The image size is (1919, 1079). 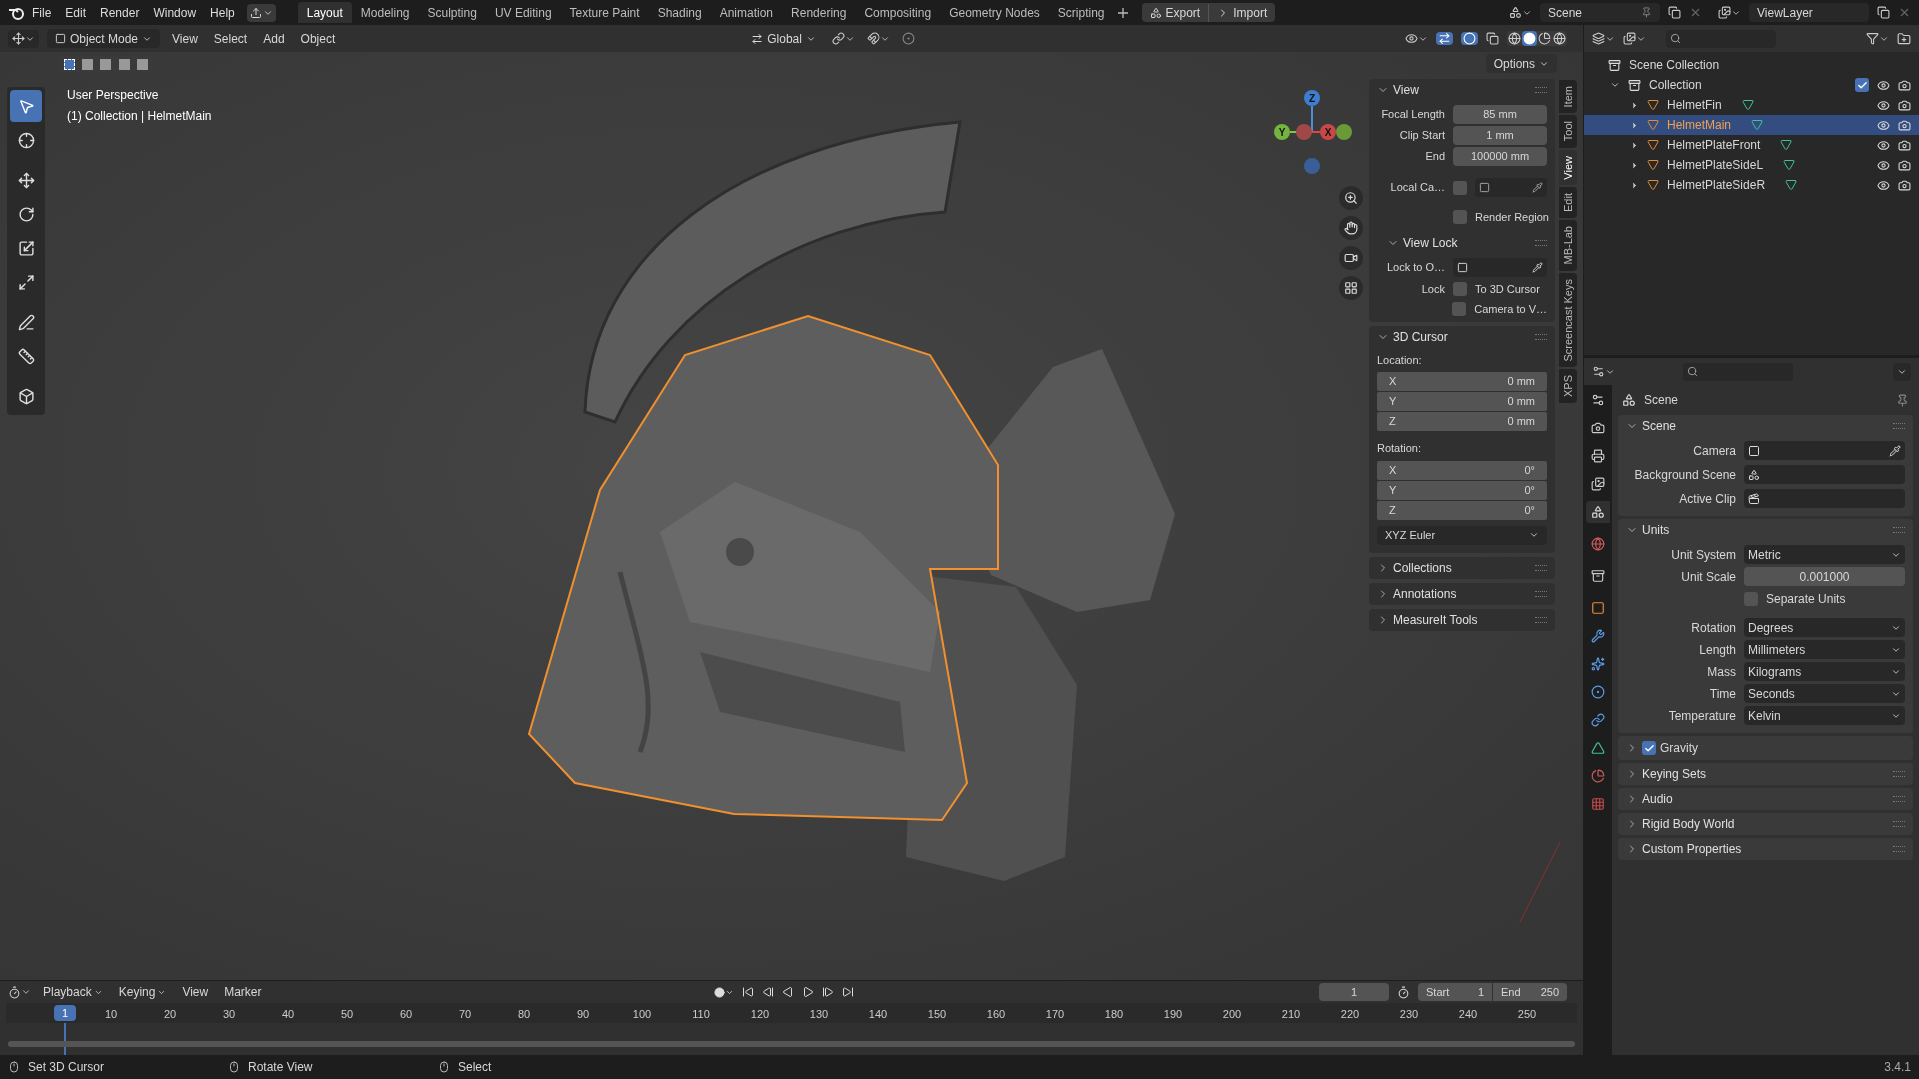 What do you see at coordinates (318, 38) in the screenshot?
I see `menu-item: Object` at bounding box center [318, 38].